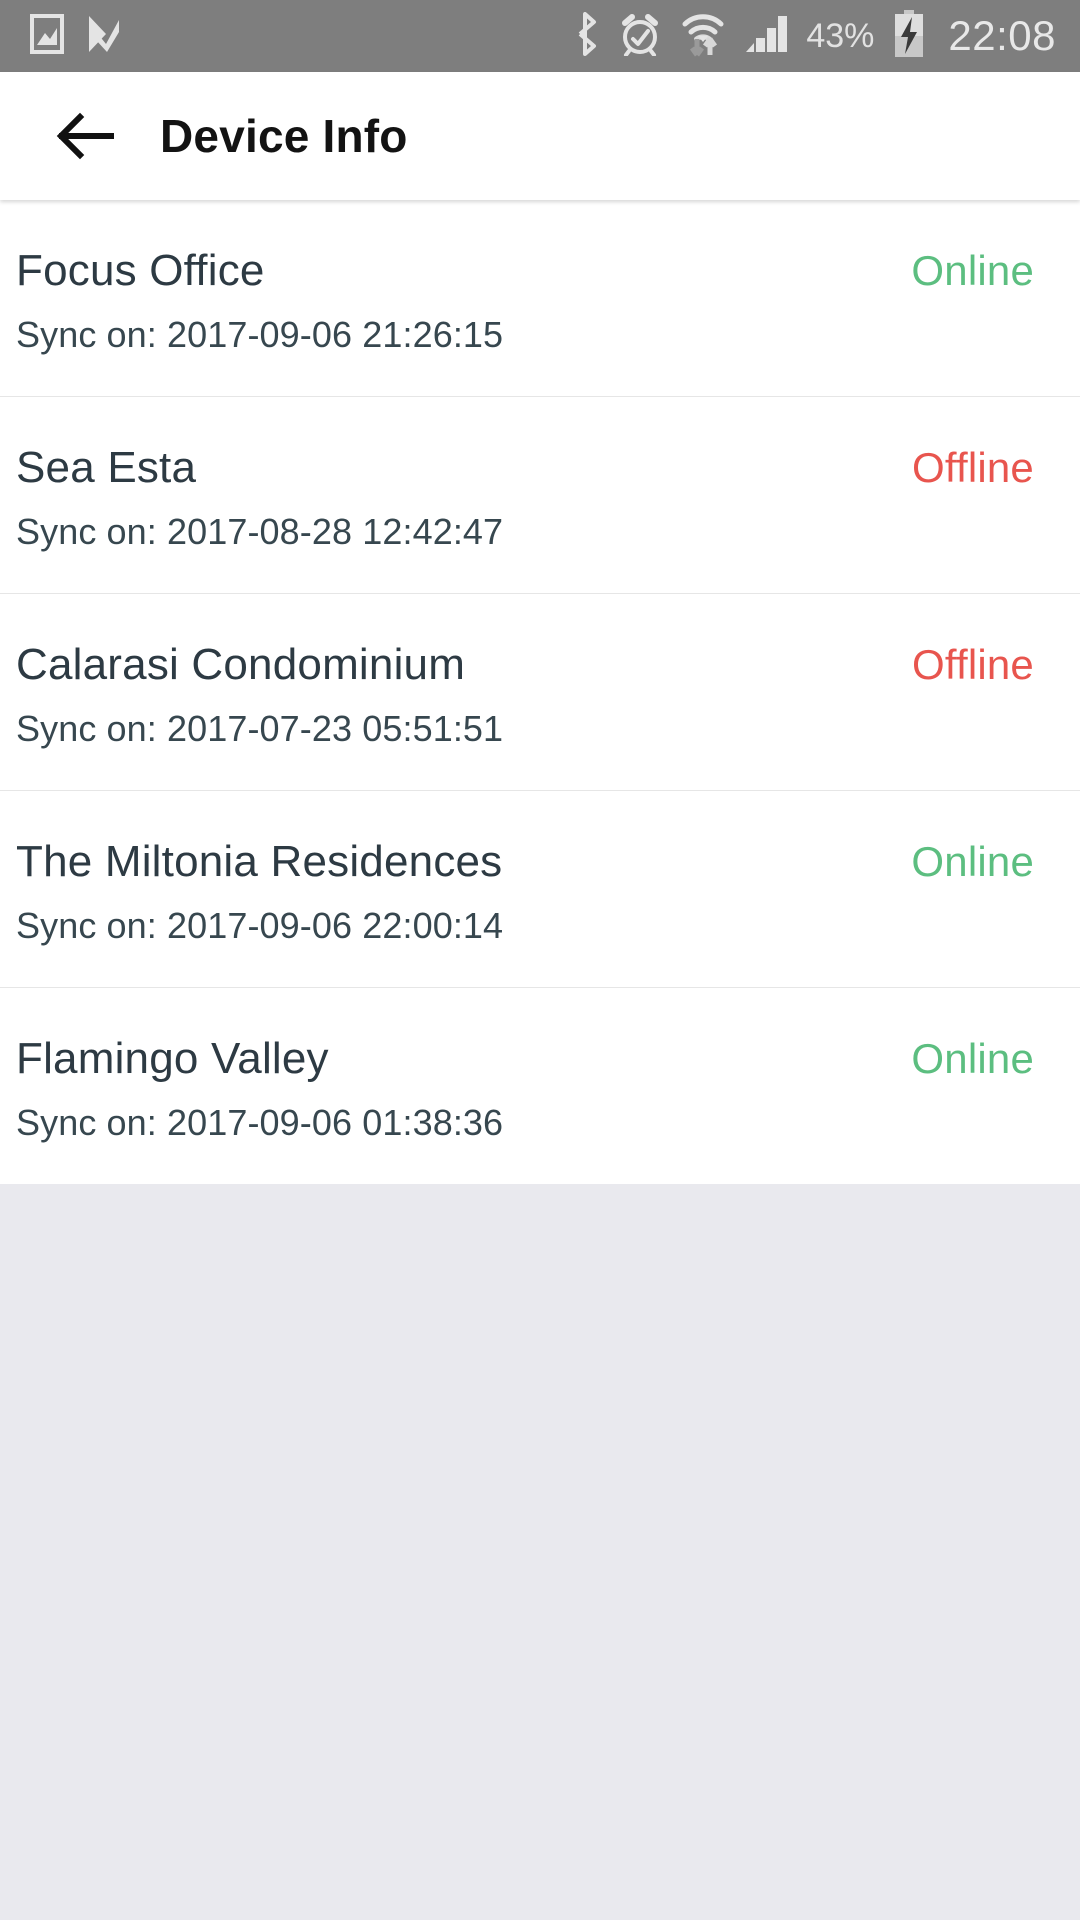  I want to click on device-name: Sea Esta, so click(106, 467).